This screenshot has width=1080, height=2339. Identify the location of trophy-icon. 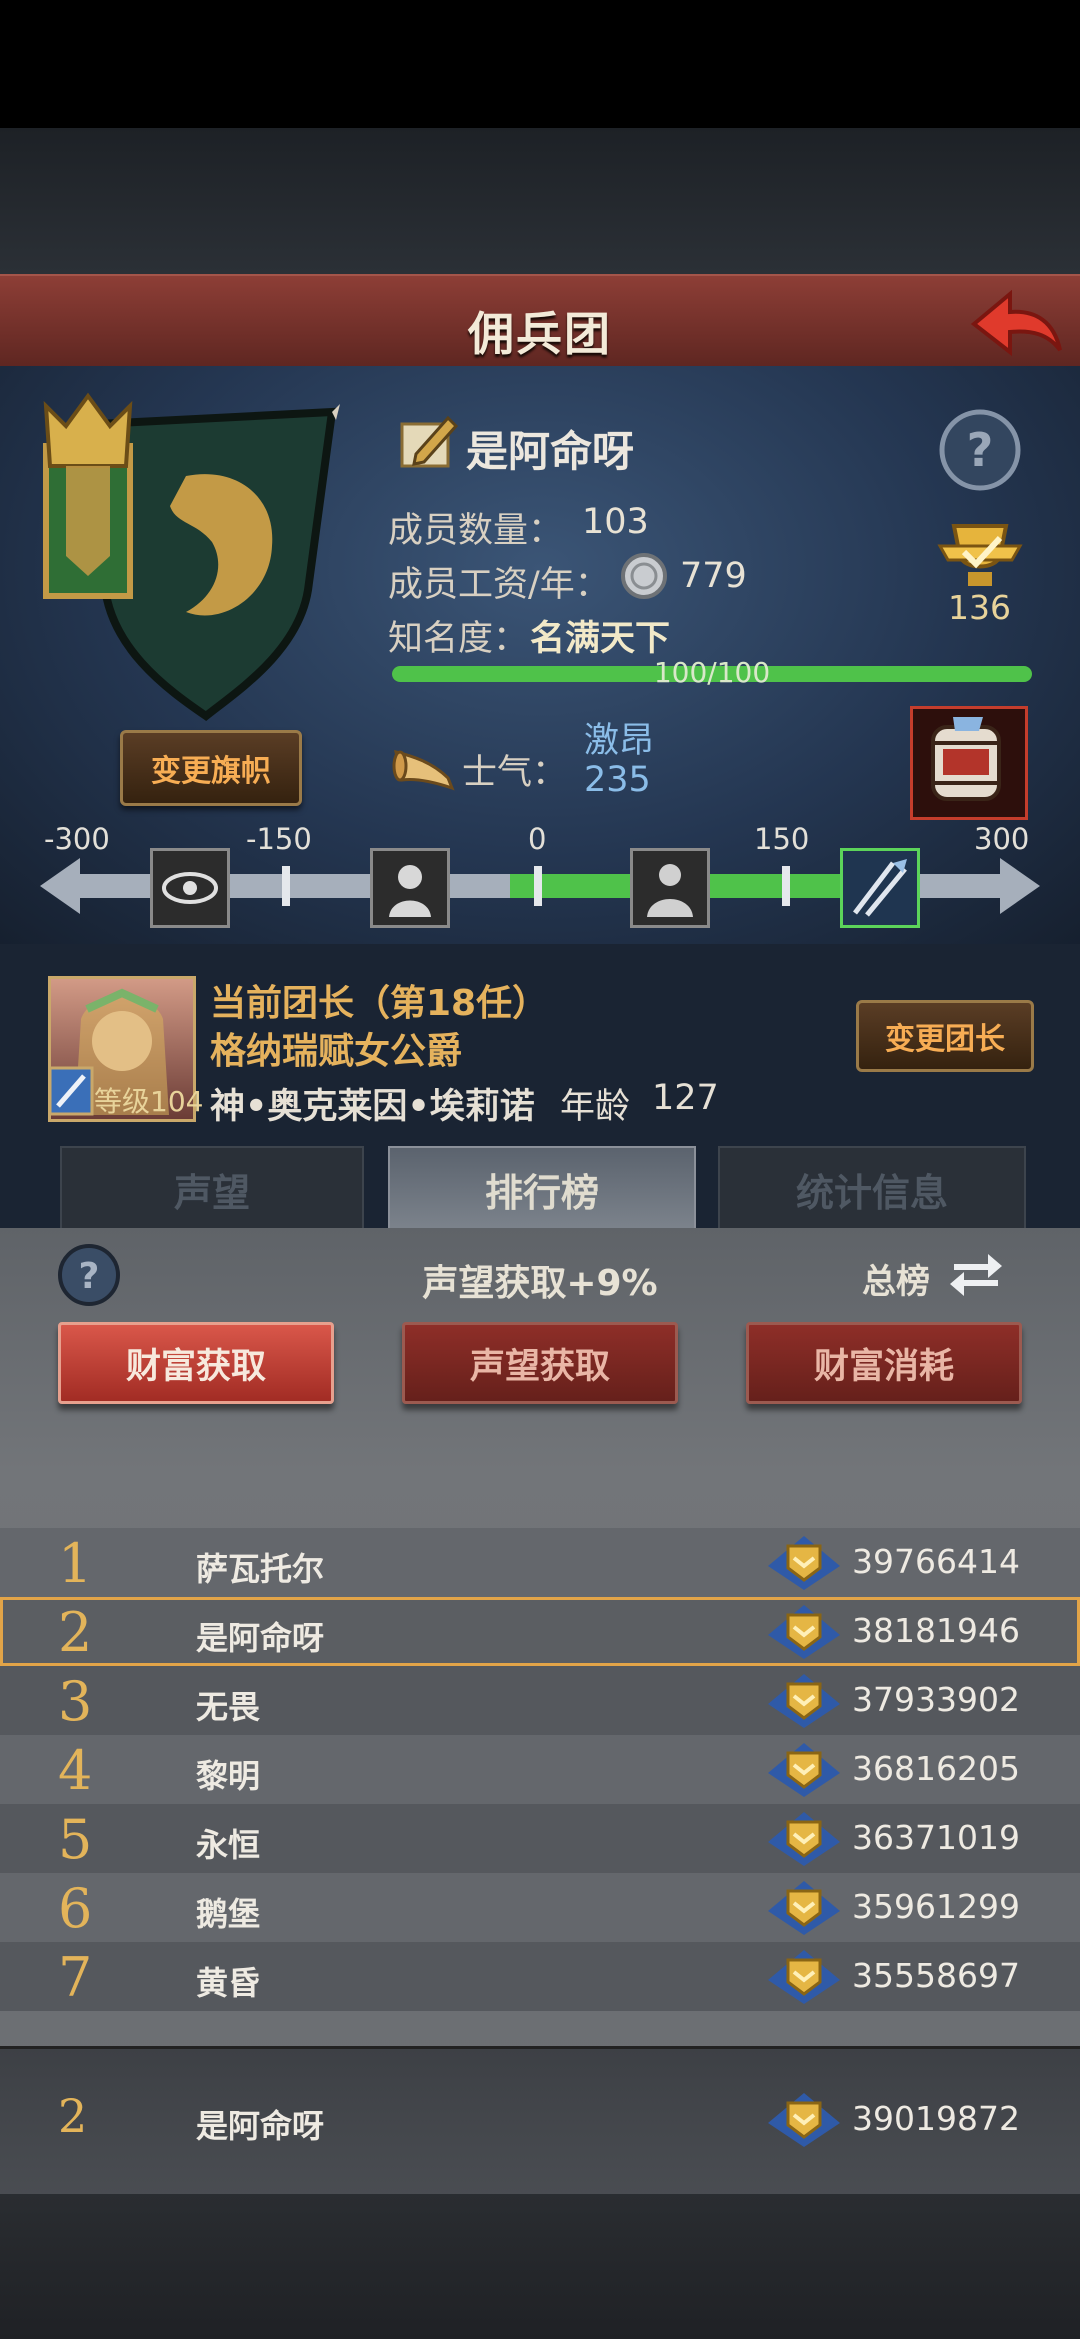
(980, 555).